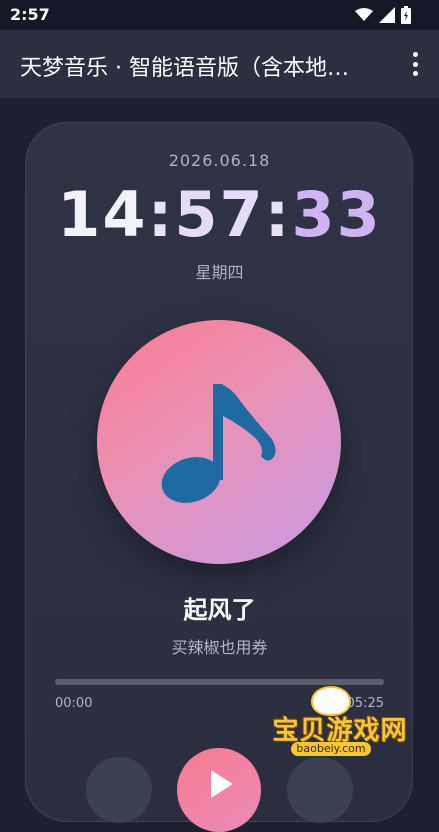  What do you see at coordinates (219, 610) in the screenshot?
I see `song-title: 起风了` at bounding box center [219, 610].